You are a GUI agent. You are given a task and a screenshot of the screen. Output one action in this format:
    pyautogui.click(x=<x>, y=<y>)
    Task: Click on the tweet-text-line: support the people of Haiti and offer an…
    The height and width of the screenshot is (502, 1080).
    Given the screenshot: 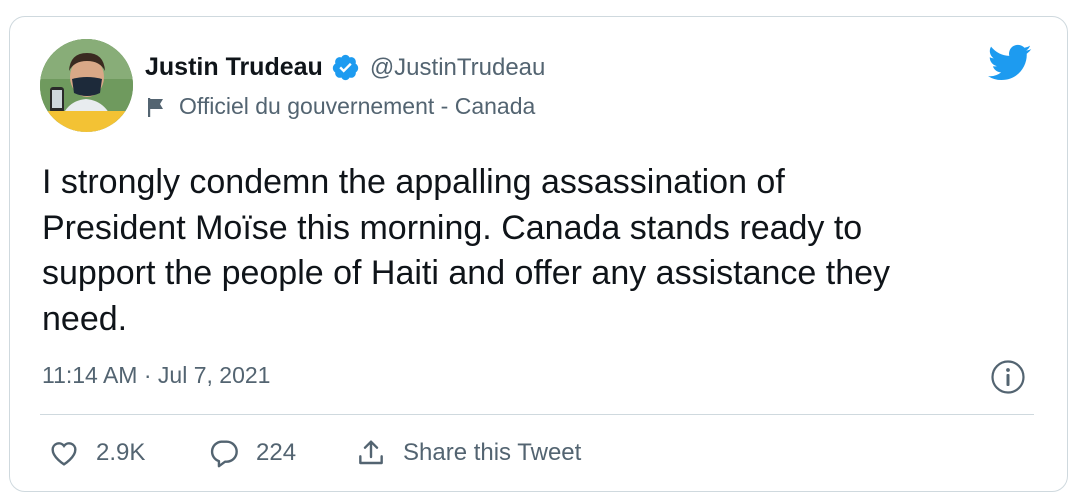 What is the action you would take?
    pyautogui.click(x=466, y=273)
    